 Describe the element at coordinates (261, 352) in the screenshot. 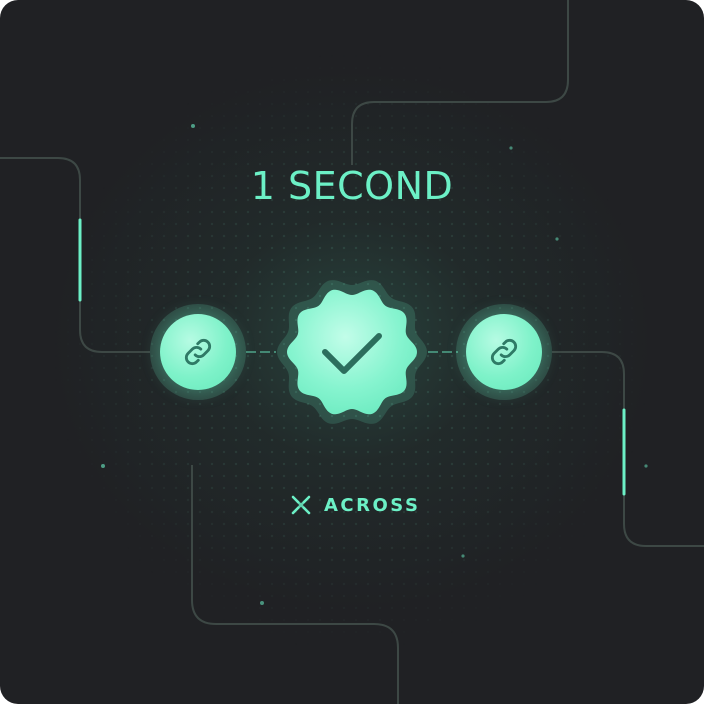

I see `connector-left` at that location.